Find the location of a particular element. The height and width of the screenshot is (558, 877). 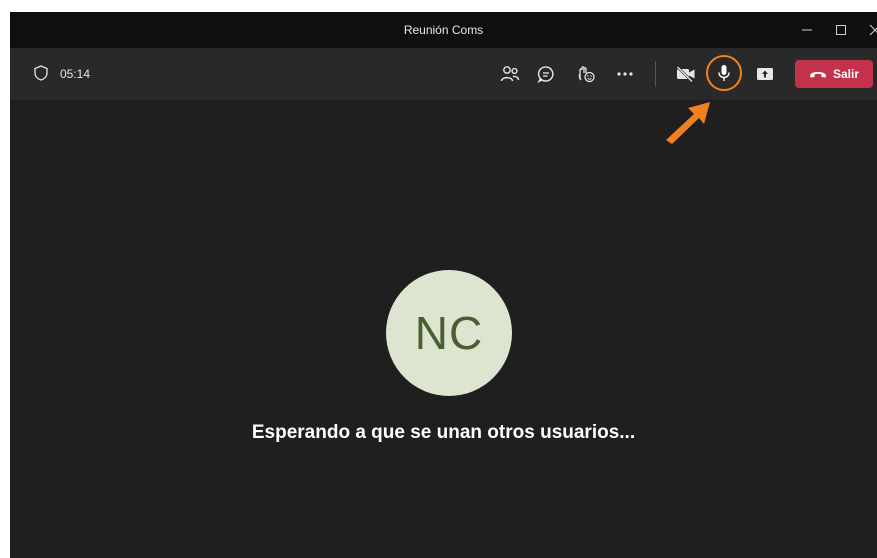

close-button is located at coordinates (867, 30).